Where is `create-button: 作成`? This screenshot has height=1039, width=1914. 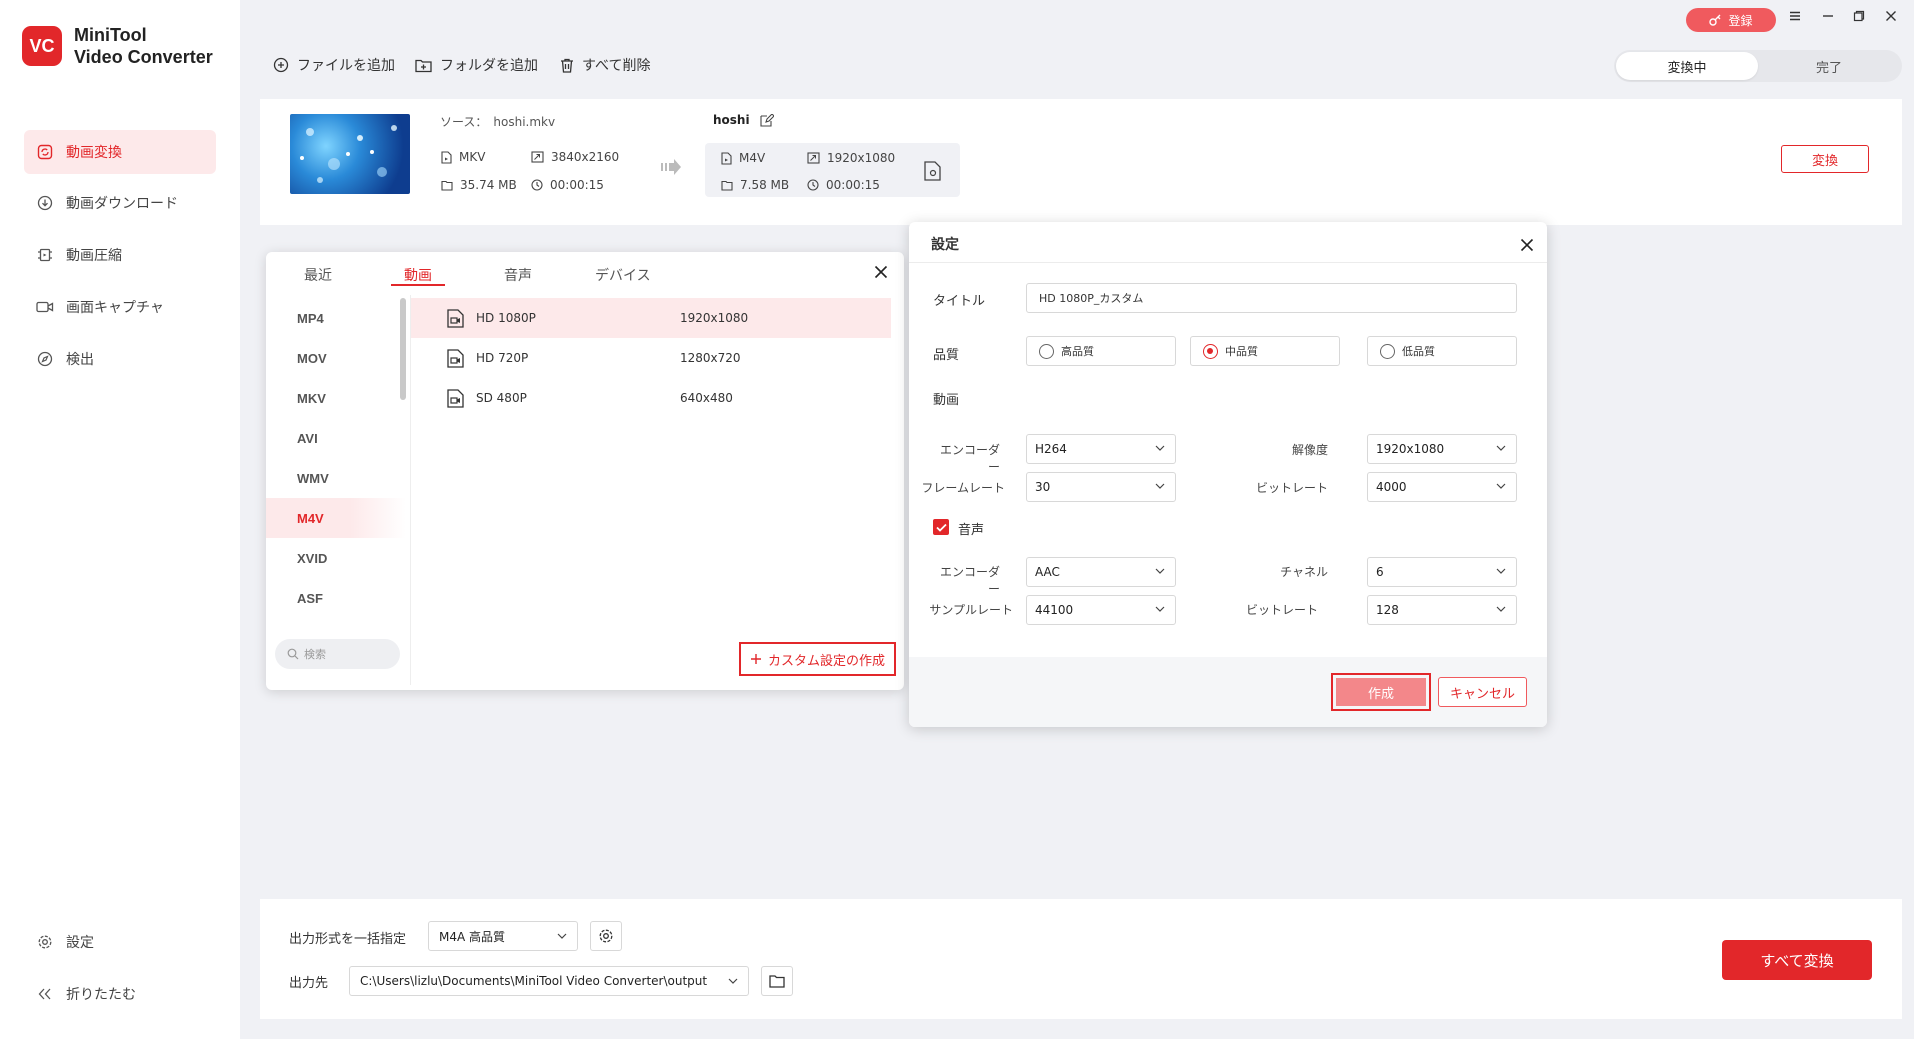 create-button: 作成 is located at coordinates (1381, 692).